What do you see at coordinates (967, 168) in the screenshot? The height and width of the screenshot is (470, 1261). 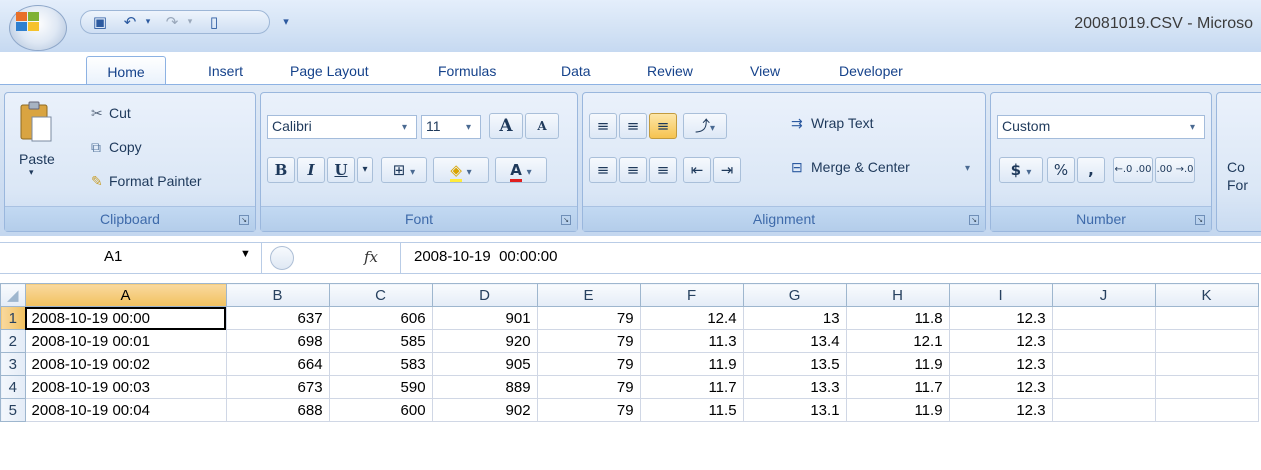 I see `chevron-down-icon: ▾` at bounding box center [967, 168].